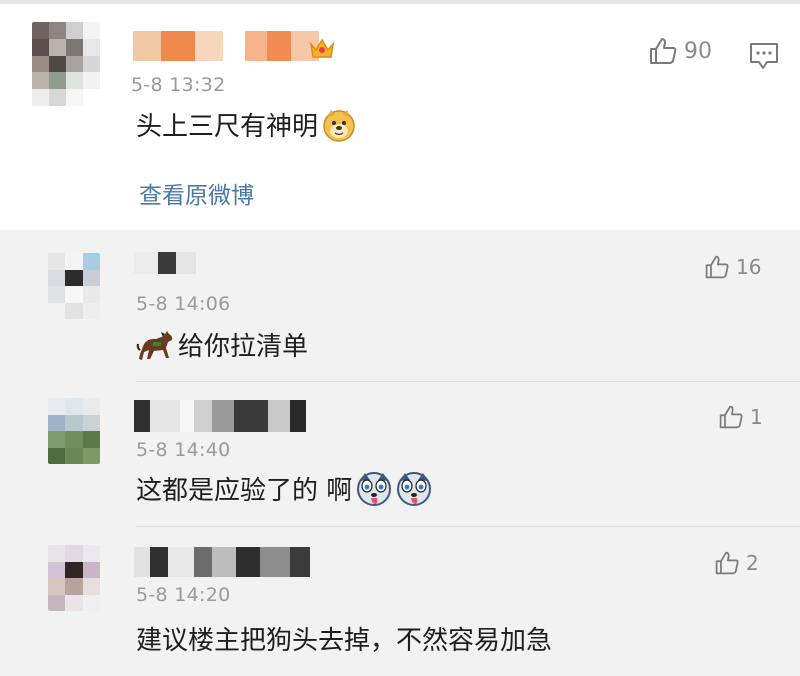 This screenshot has height=676, width=800. I want to click on comment-menu-icon, so click(764, 56).